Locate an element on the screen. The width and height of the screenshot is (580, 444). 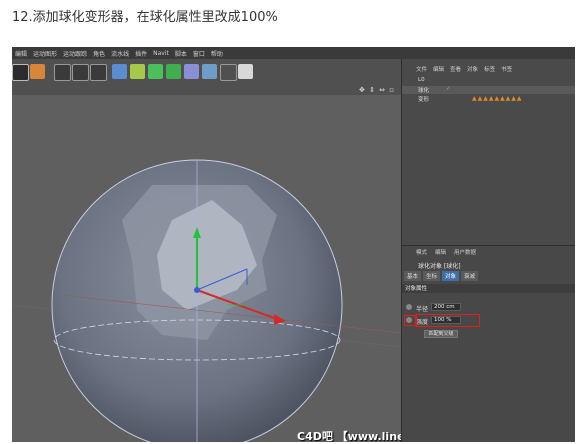
cube-icon is located at coordinates (119, 71).